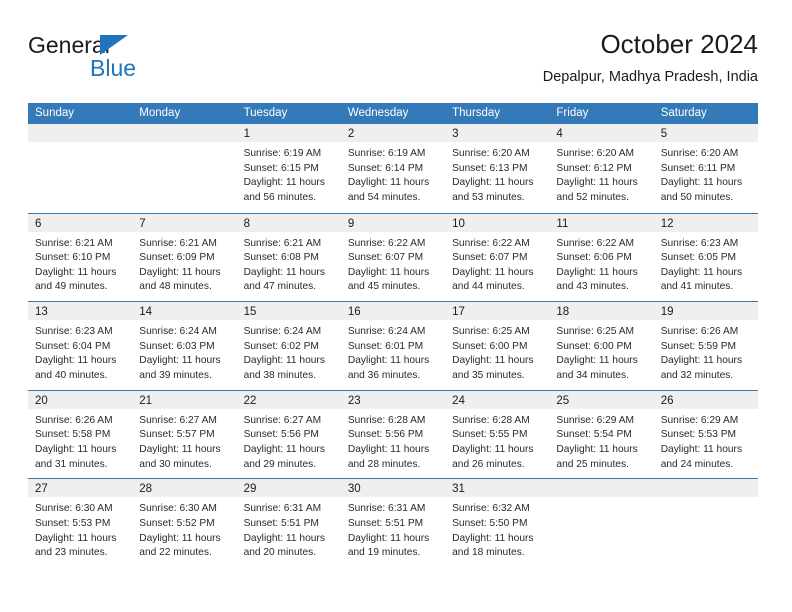 This screenshot has height=612, width=792. Describe the element at coordinates (594, 435) in the screenshot. I see `sunset-text: Sunset: 5:54 PM` at that location.